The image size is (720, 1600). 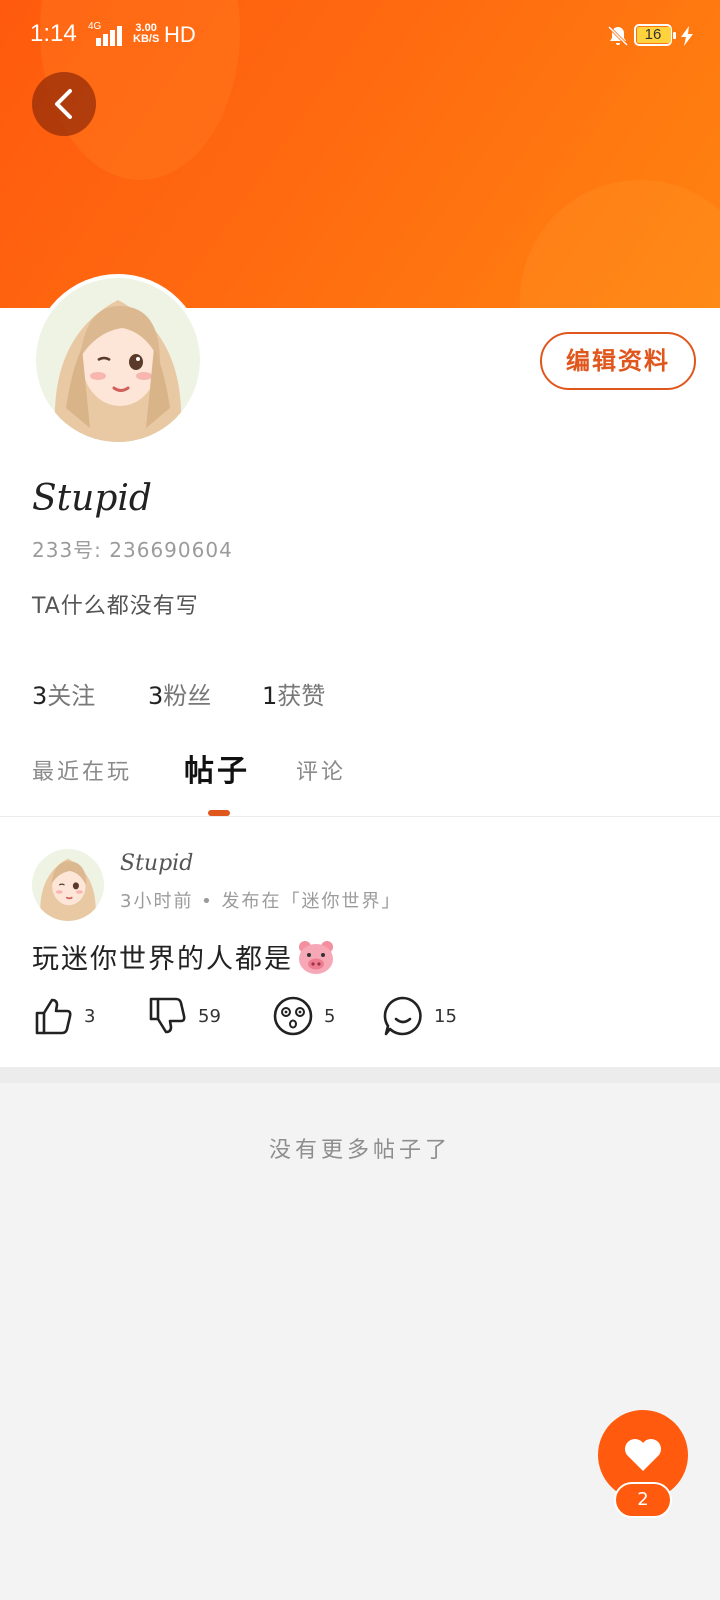 What do you see at coordinates (360, 36) in the screenshot?
I see `status-bar: 1:14 4G 3.00 KB/S HD 16` at bounding box center [360, 36].